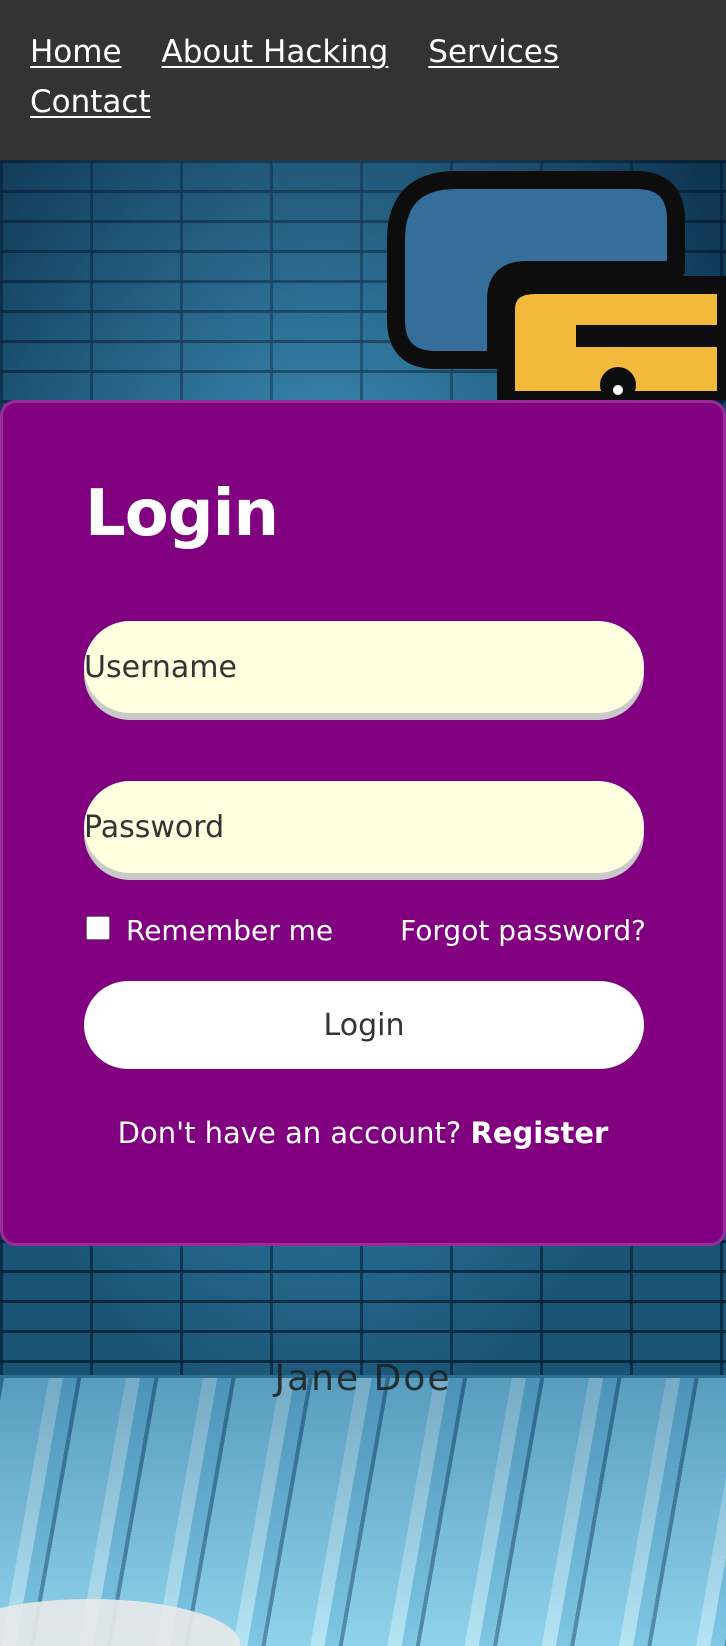  I want to click on nav-link-services: Services, so click(493, 52).